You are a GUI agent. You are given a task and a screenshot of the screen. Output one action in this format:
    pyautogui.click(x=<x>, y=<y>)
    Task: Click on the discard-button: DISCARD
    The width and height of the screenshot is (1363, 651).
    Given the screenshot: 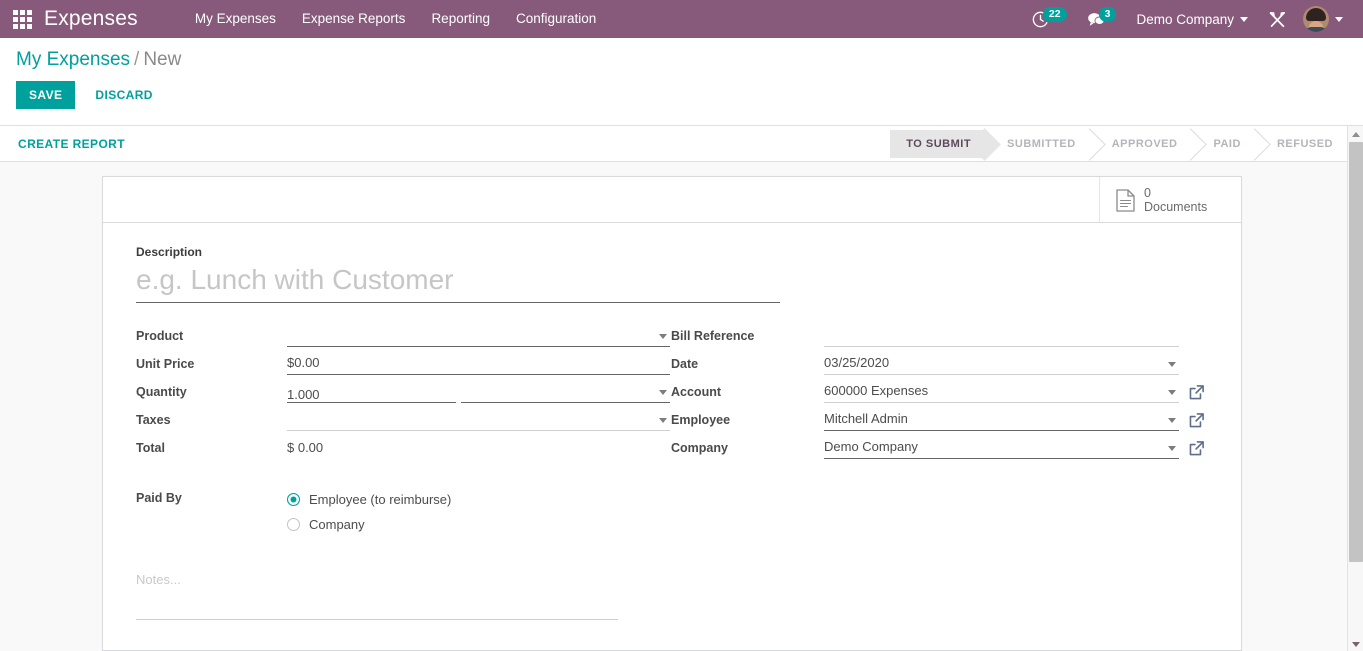 What is the action you would take?
    pyautogui.click(x=123, y=95)
    